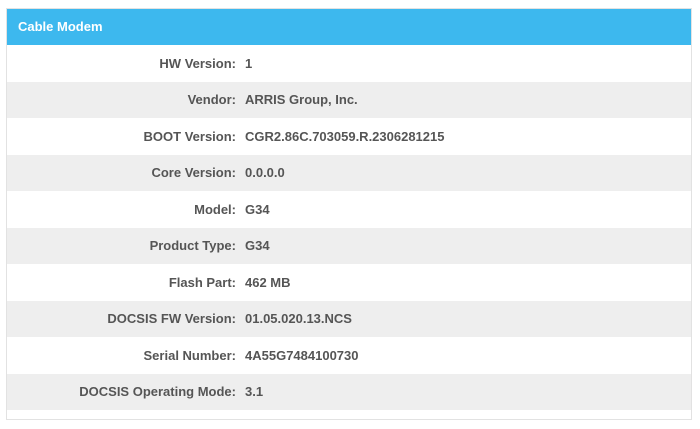 This screenshot has height=429, width=700. I want to click on row-core-version: Core Version: 0.0.0.0, so click(349, 172).